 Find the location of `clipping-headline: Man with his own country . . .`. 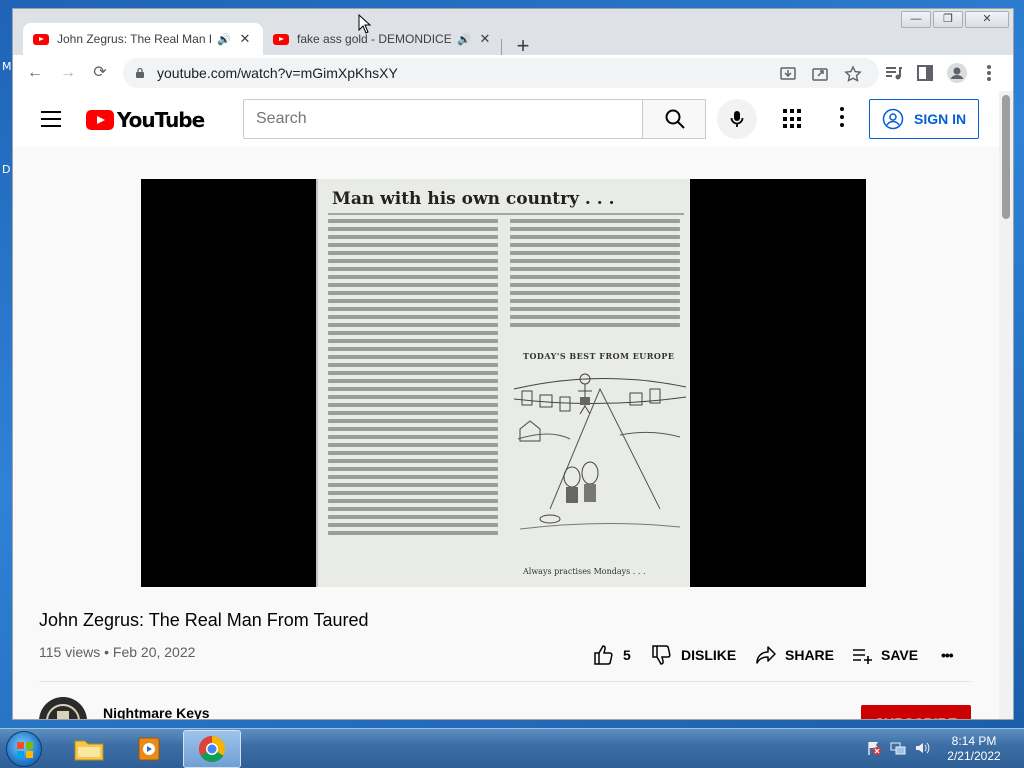

clipping-headline: Man with his own country . . . is located at coordinates (473, 199).